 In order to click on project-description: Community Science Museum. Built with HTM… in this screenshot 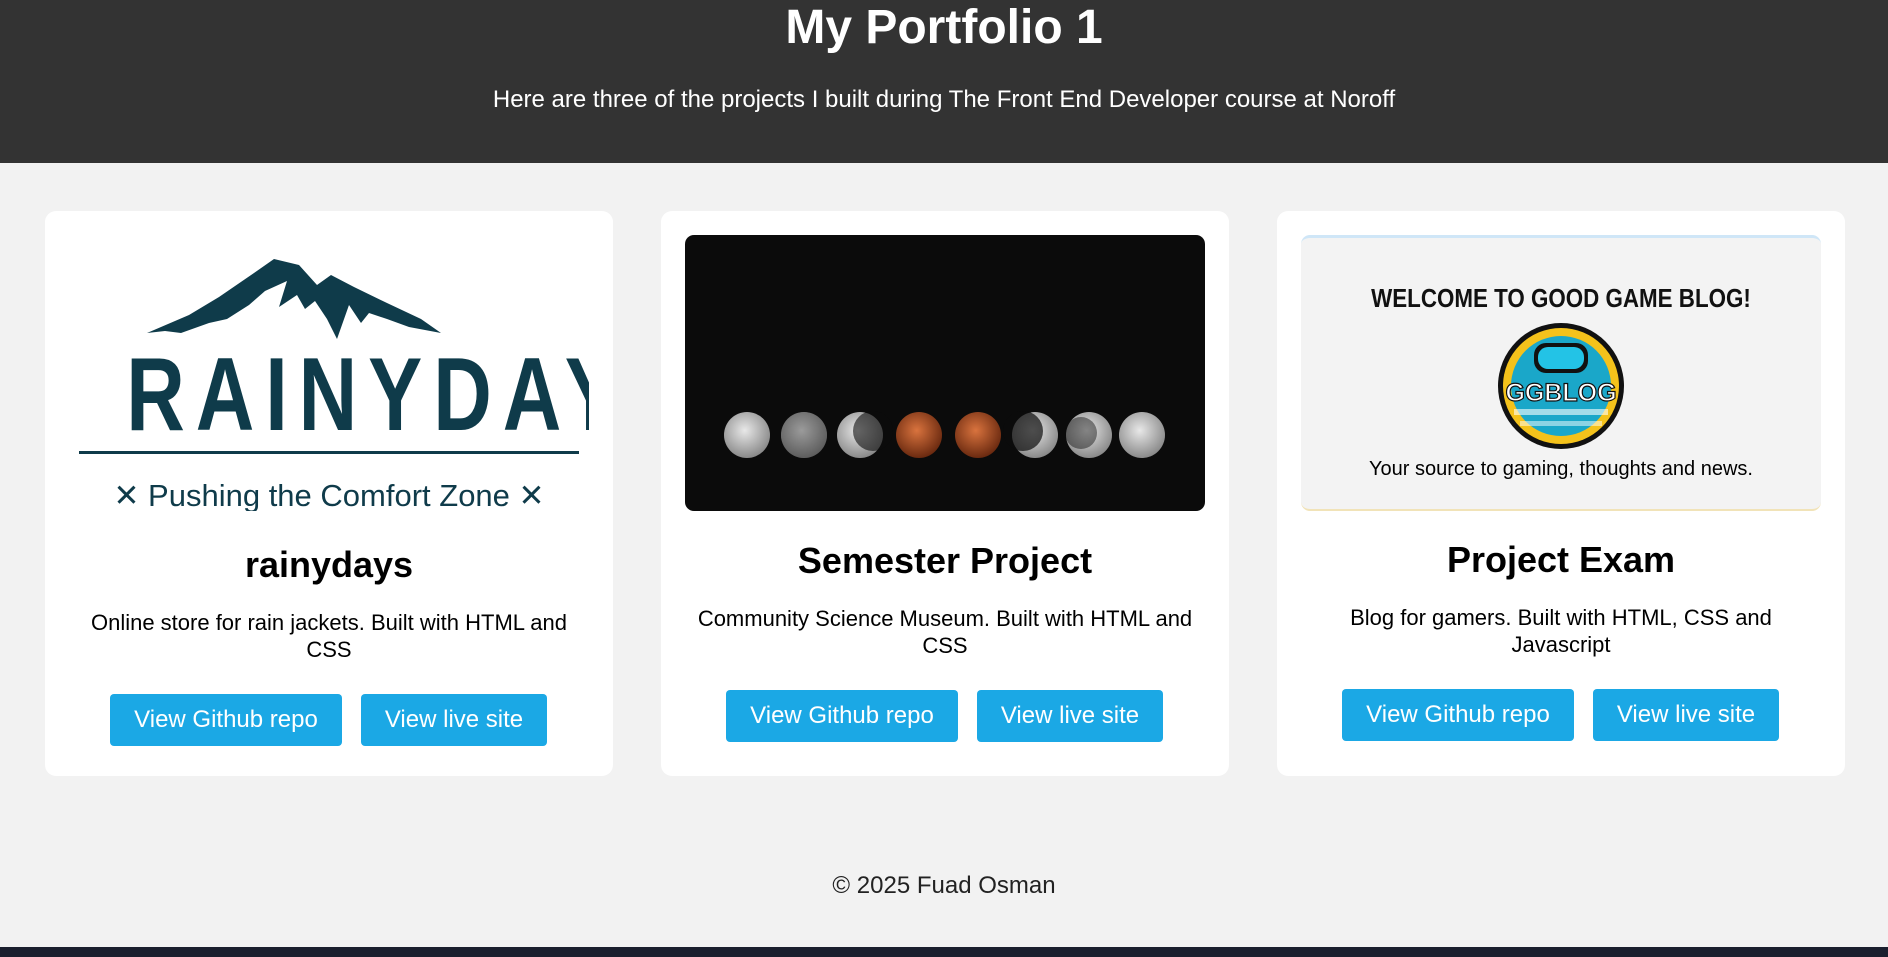, I will do `click(945, 632)`.